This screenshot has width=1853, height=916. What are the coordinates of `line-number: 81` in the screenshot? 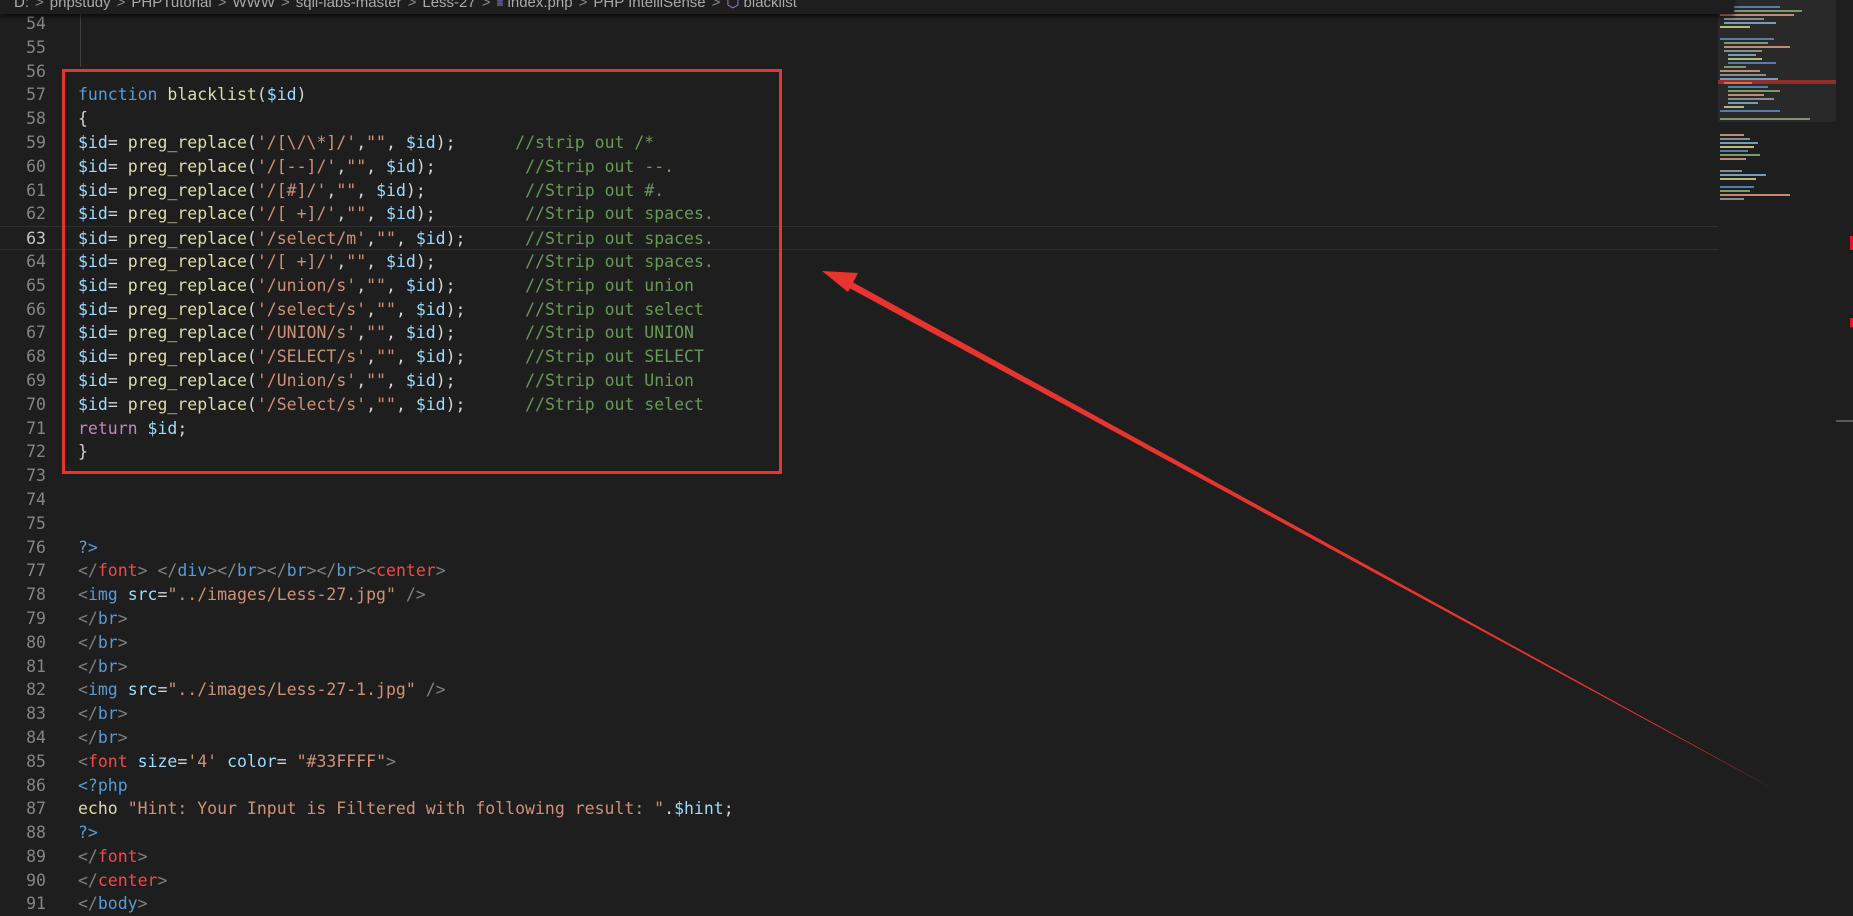 It's located at (36, 666).